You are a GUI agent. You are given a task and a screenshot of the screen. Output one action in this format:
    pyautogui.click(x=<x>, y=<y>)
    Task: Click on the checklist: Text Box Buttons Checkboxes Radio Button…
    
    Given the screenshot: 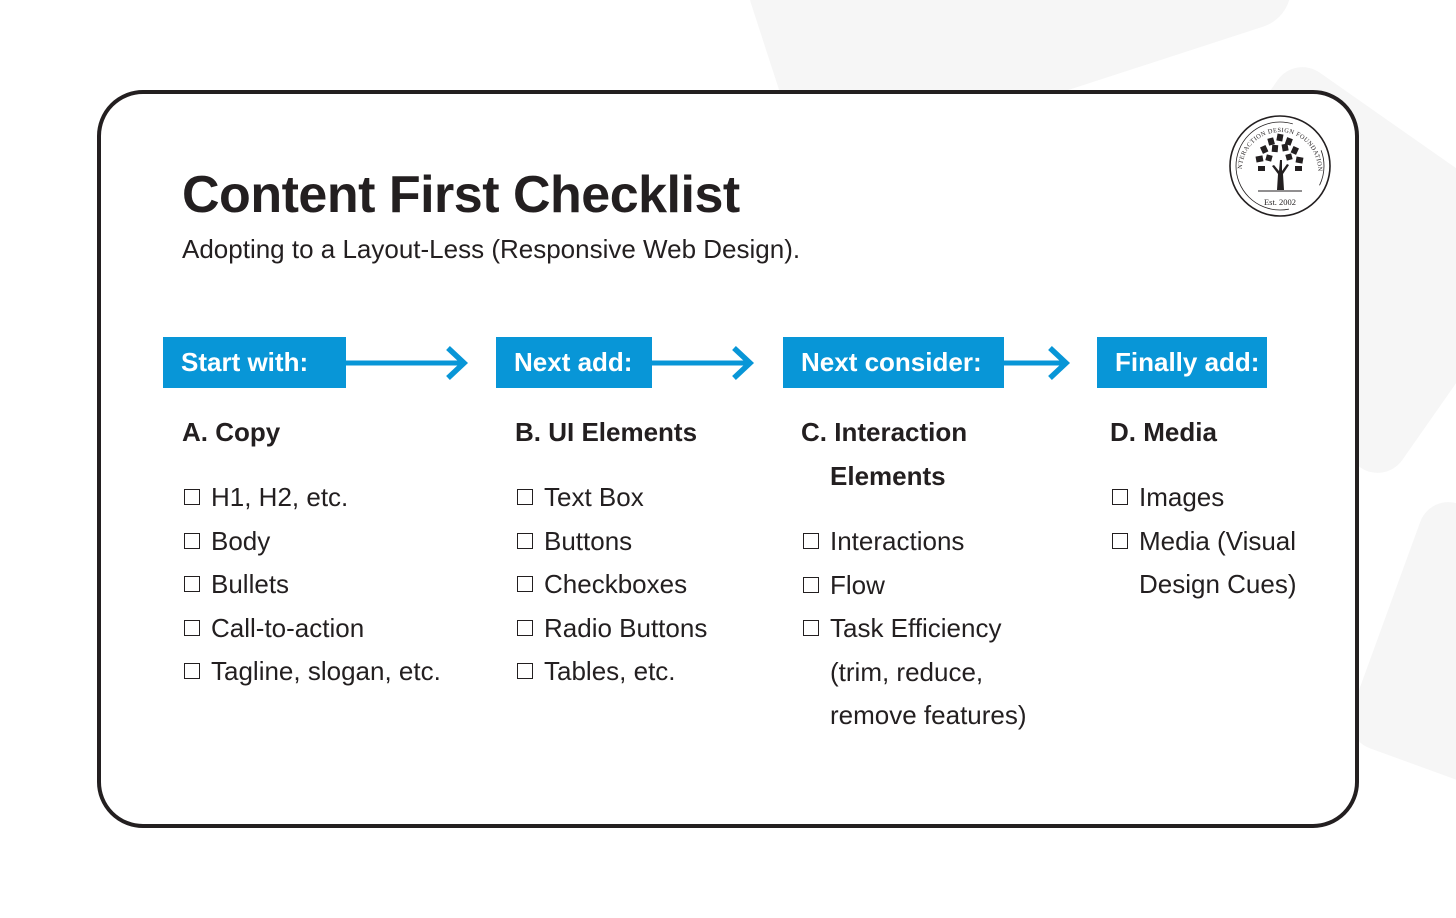 What is the action you would take?
    pyautogui.click(x=645, y=585)
    